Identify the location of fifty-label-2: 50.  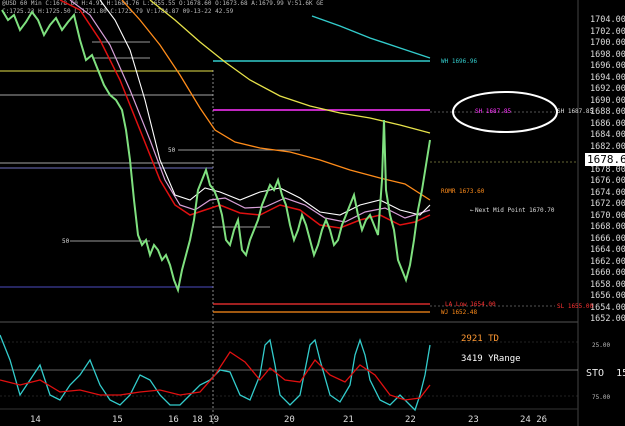
(66, 241).